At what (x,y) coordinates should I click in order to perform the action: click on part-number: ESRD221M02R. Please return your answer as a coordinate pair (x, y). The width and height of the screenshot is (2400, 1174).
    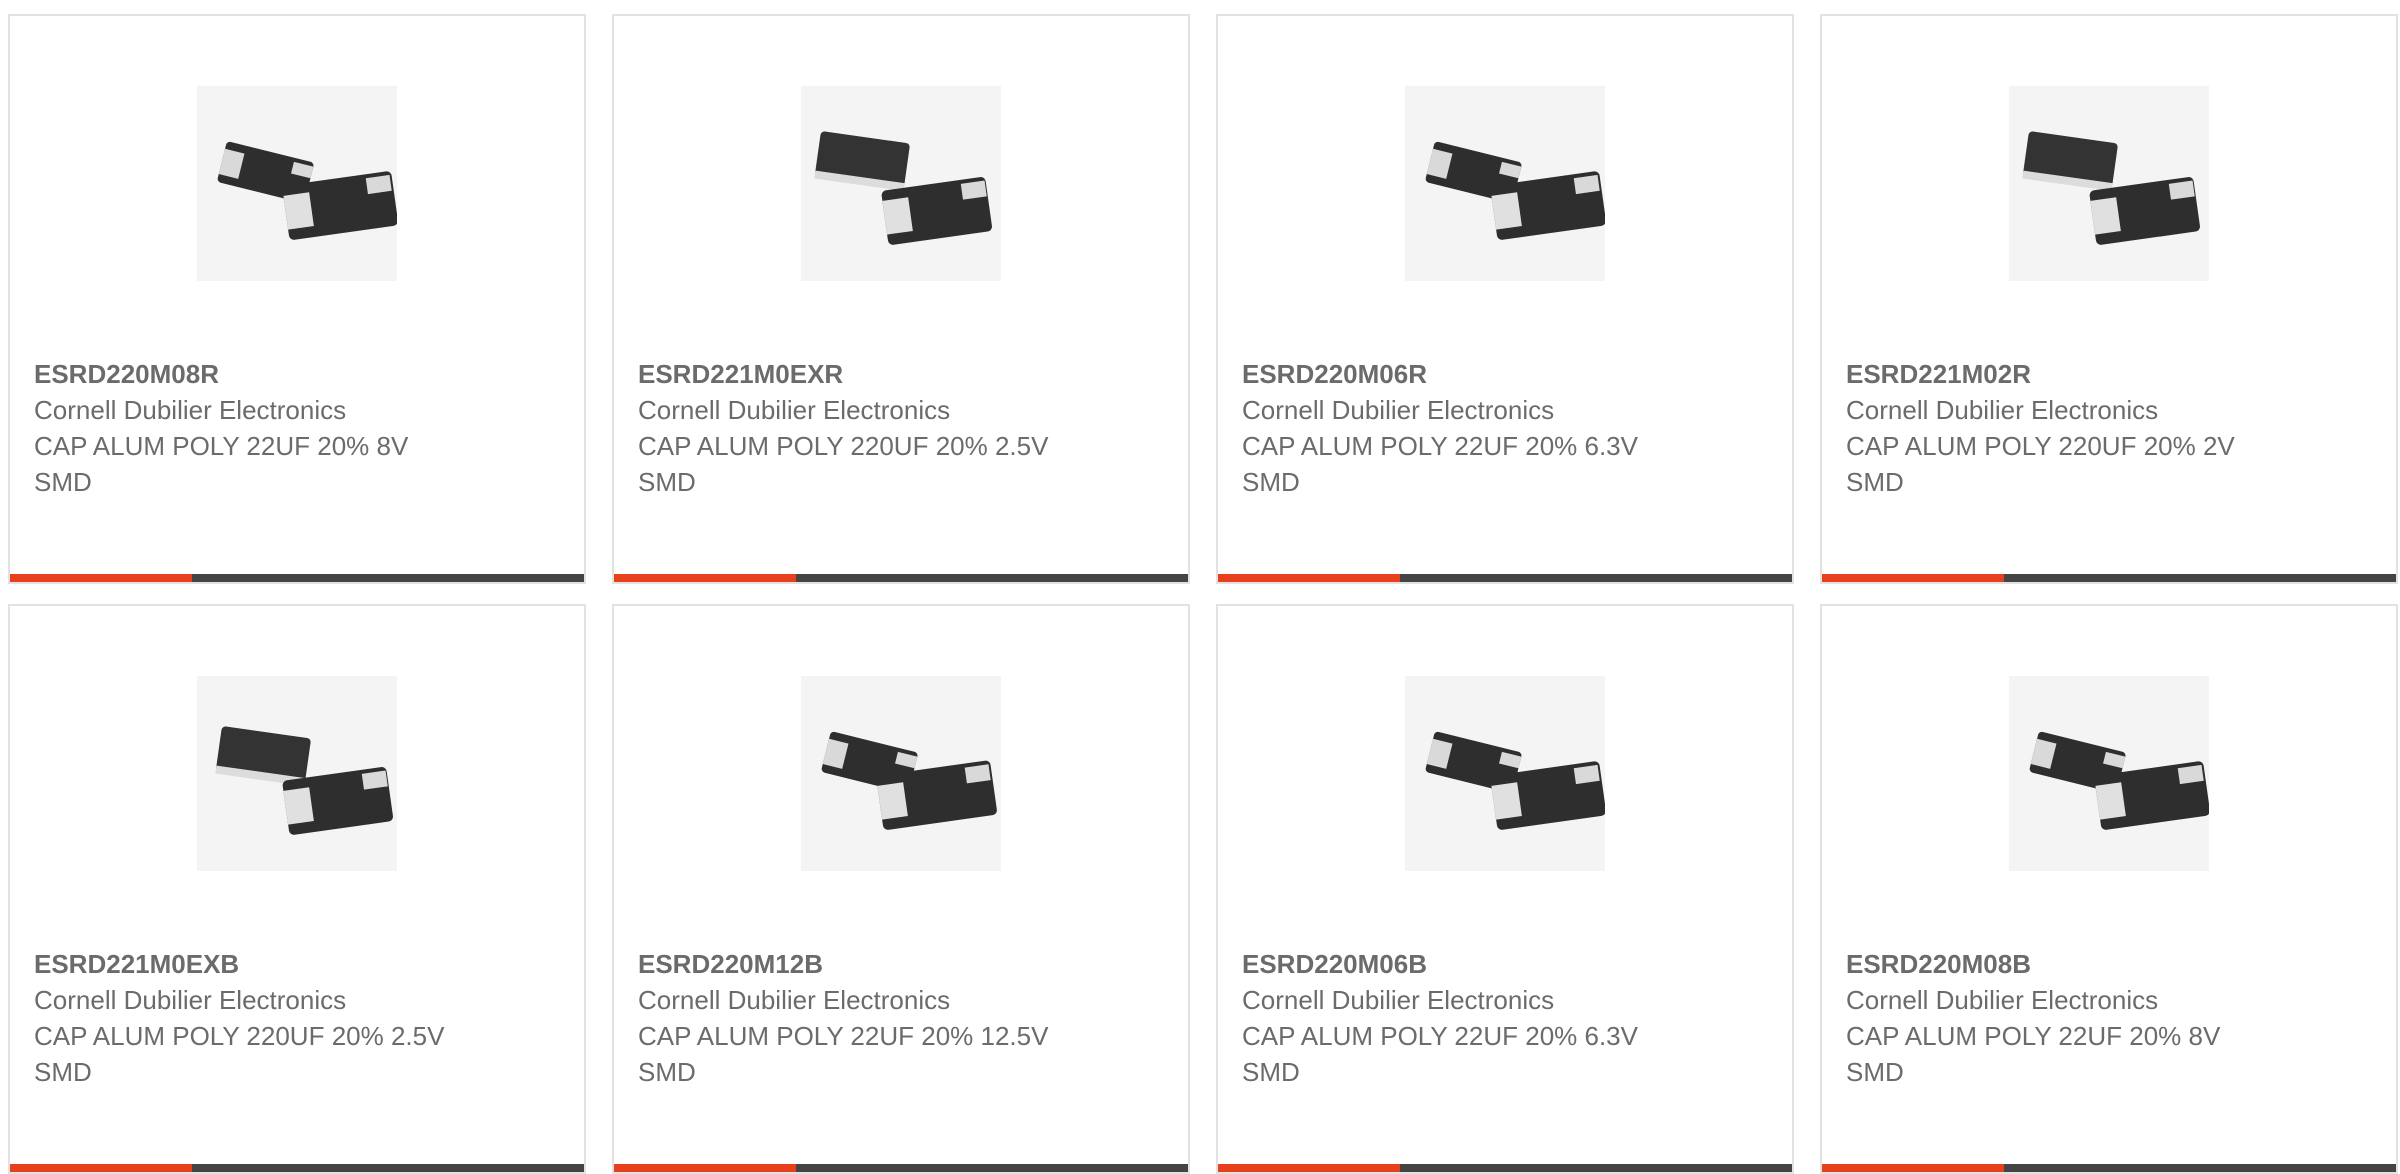
    Looking at the image, I should click on (2056, 374).